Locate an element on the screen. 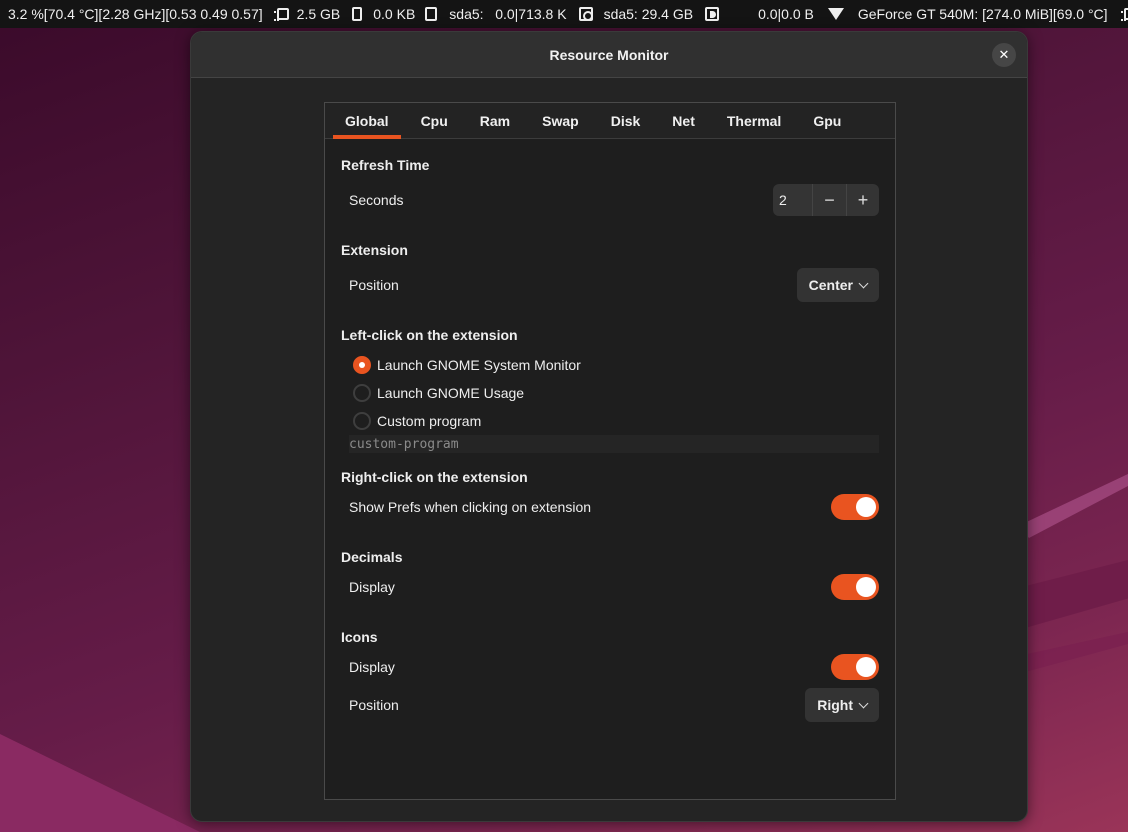 This screenshot has width=1128, height=832. gpu-indicator: GeForce GT 540M: [274.0 MiB][69.0 °C] is located at coordinates (992, 14).